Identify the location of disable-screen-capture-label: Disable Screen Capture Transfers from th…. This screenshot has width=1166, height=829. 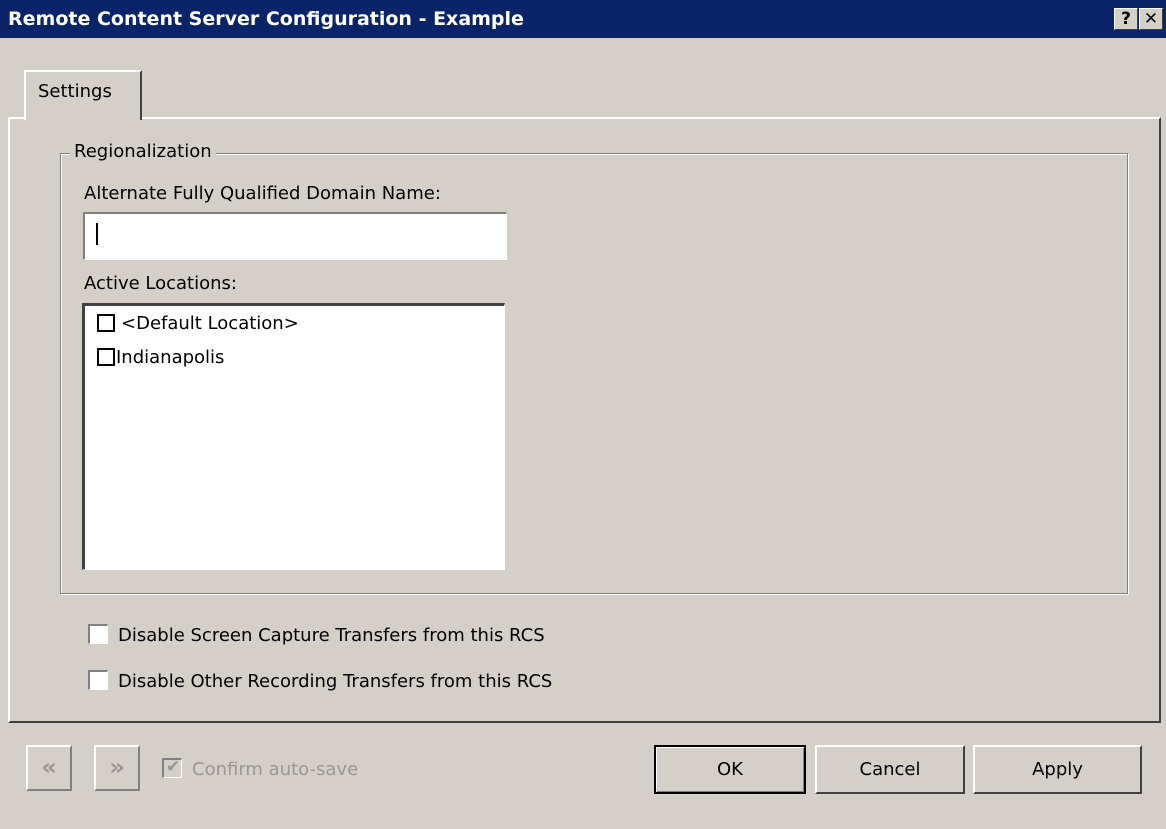
(331, 635).